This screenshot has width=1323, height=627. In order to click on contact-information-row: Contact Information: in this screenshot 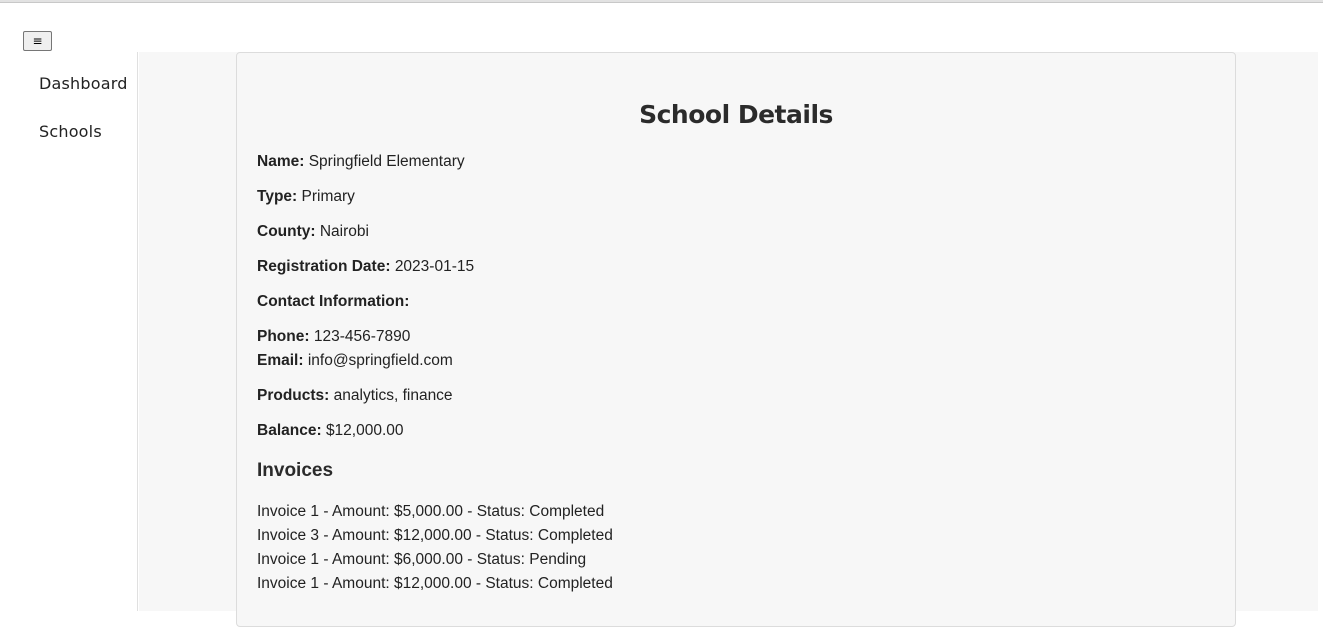, I will do `click(333, 302)`.